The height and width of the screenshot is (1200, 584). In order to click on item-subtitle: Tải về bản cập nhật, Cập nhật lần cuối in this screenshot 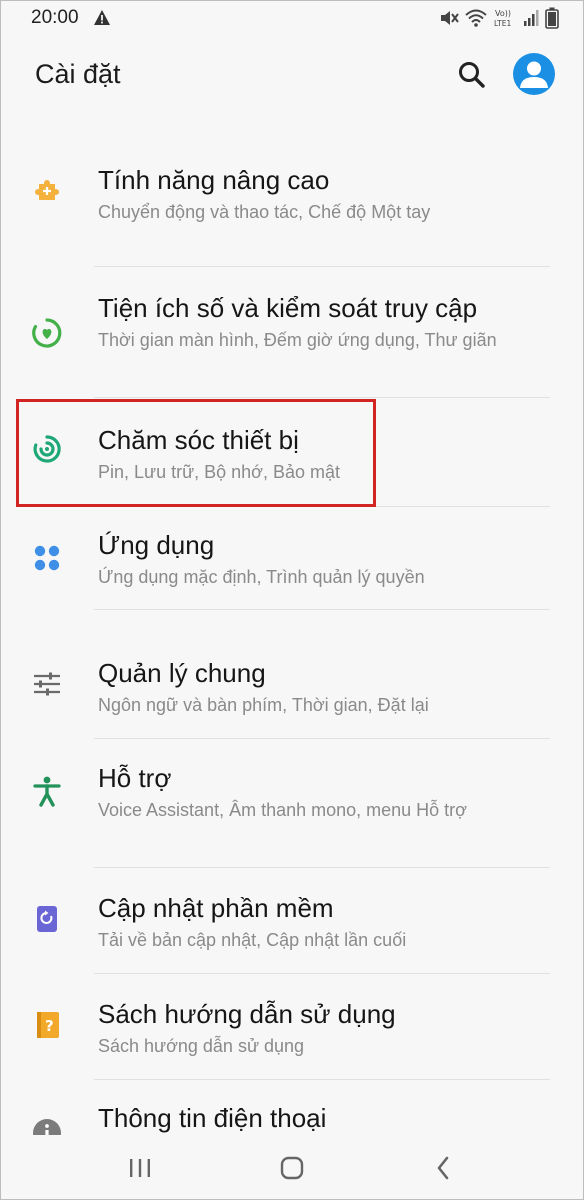, I will do `click(252, 940)`.